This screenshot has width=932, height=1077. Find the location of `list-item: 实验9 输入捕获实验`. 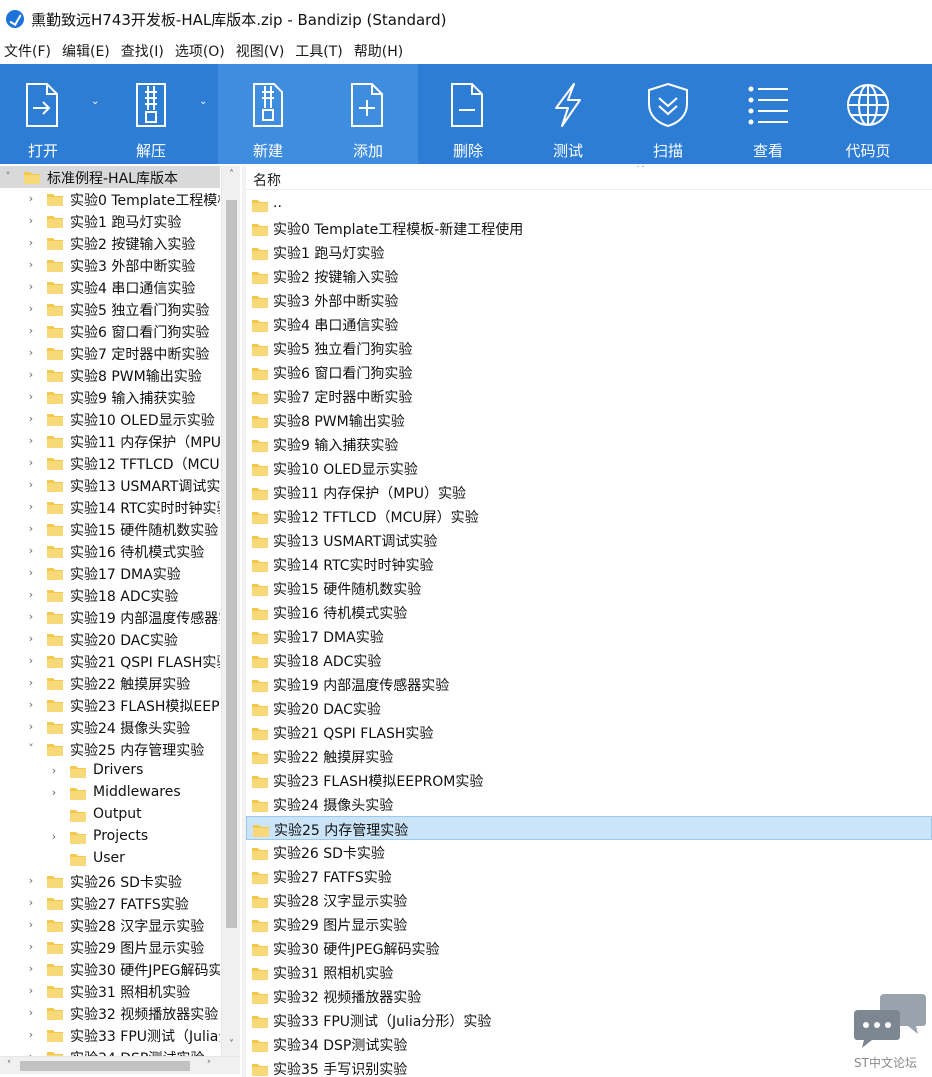

list-item: 实验9 输入捕获实验 is located at coordinates (589, 444).